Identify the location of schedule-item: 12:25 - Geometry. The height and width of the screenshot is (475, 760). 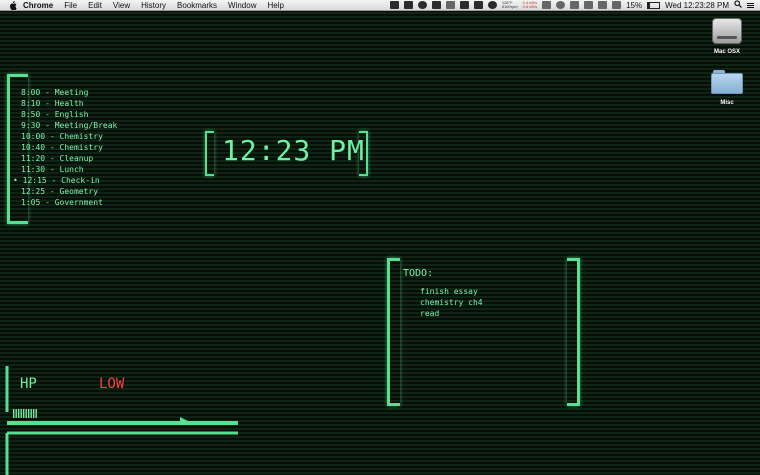
(60, 191).